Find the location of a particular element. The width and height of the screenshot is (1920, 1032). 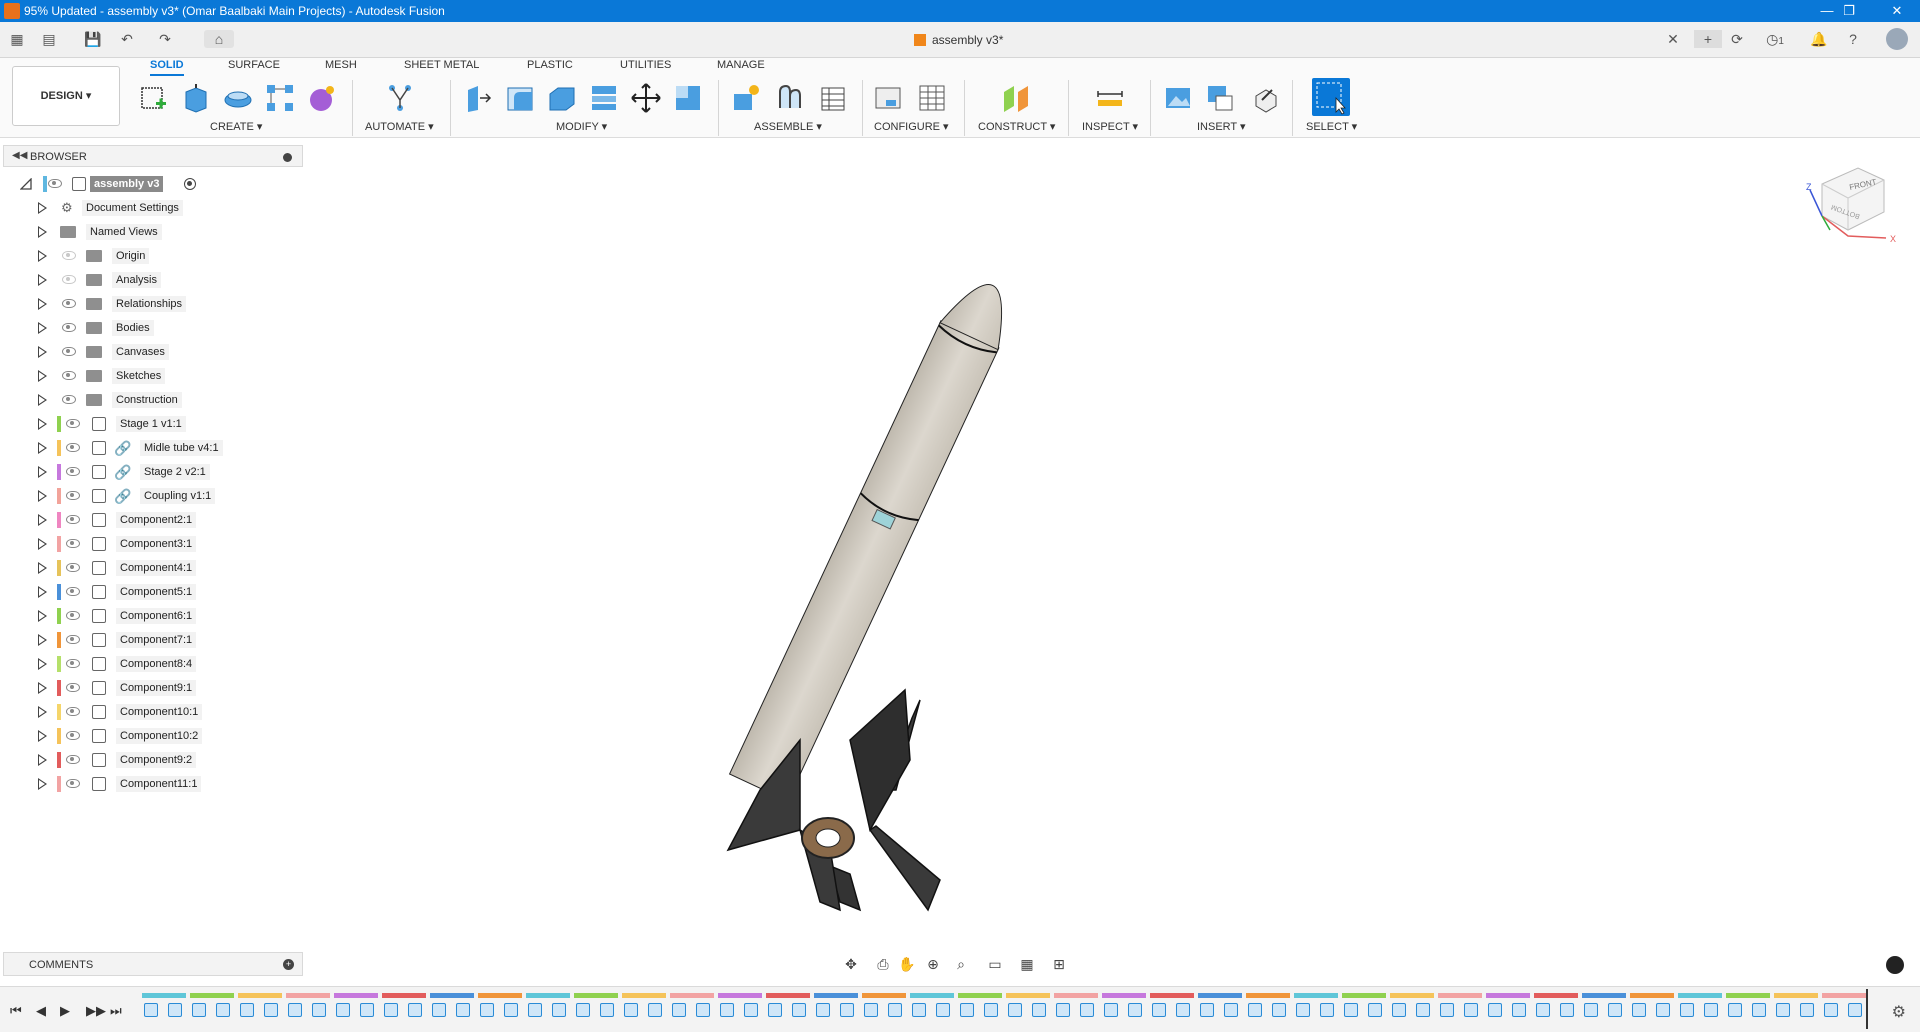

workspace-design-button: DESIGN ▾ is located at coordinates (66, 96).